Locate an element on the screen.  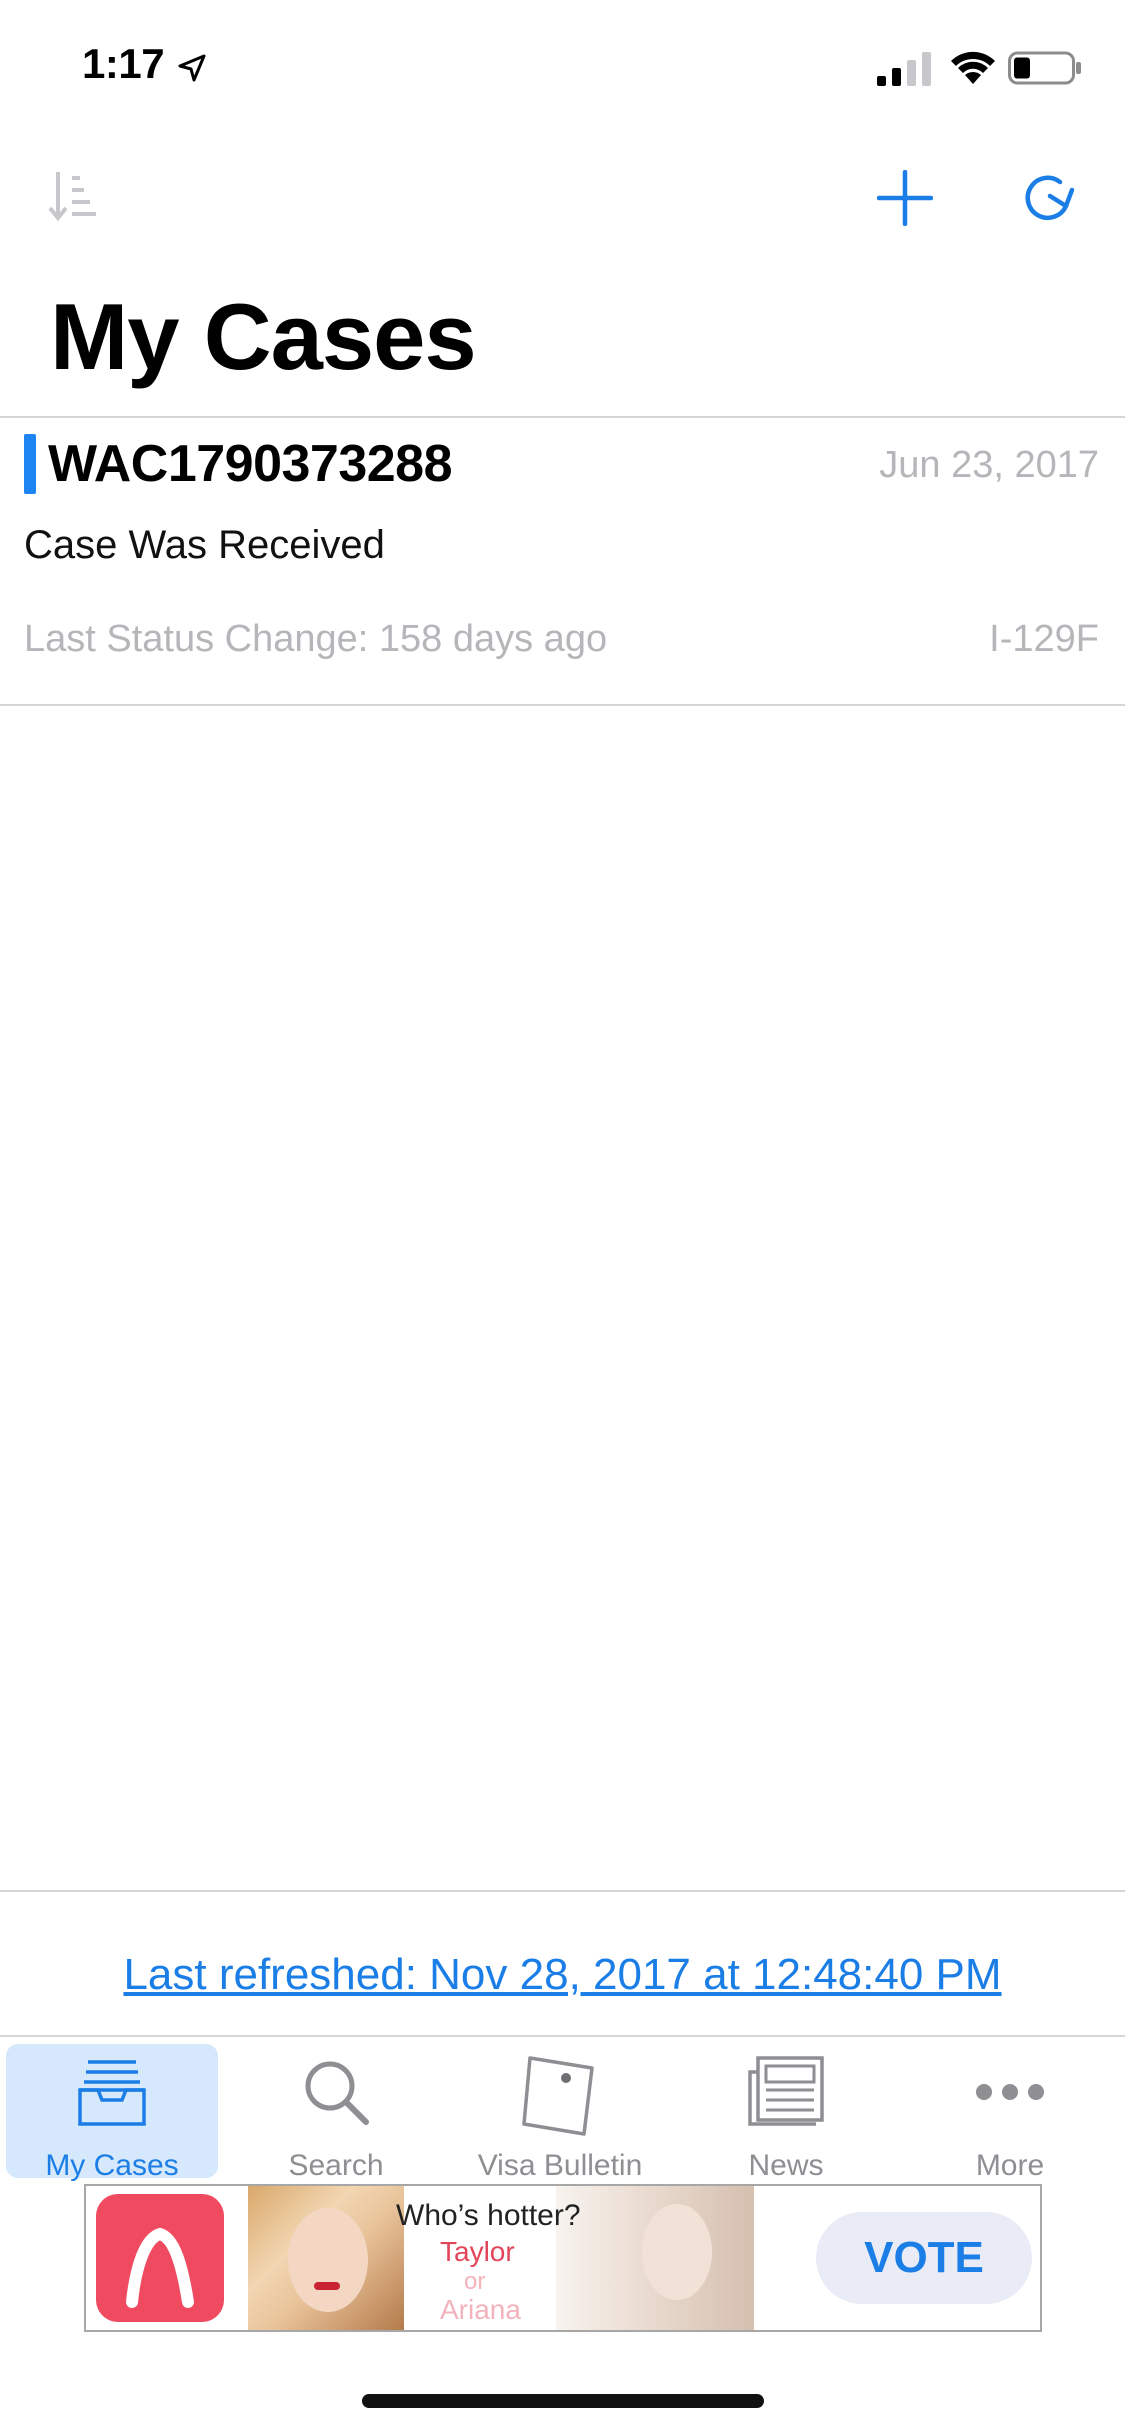
home-indicator is located at coordinates (563, 2401).